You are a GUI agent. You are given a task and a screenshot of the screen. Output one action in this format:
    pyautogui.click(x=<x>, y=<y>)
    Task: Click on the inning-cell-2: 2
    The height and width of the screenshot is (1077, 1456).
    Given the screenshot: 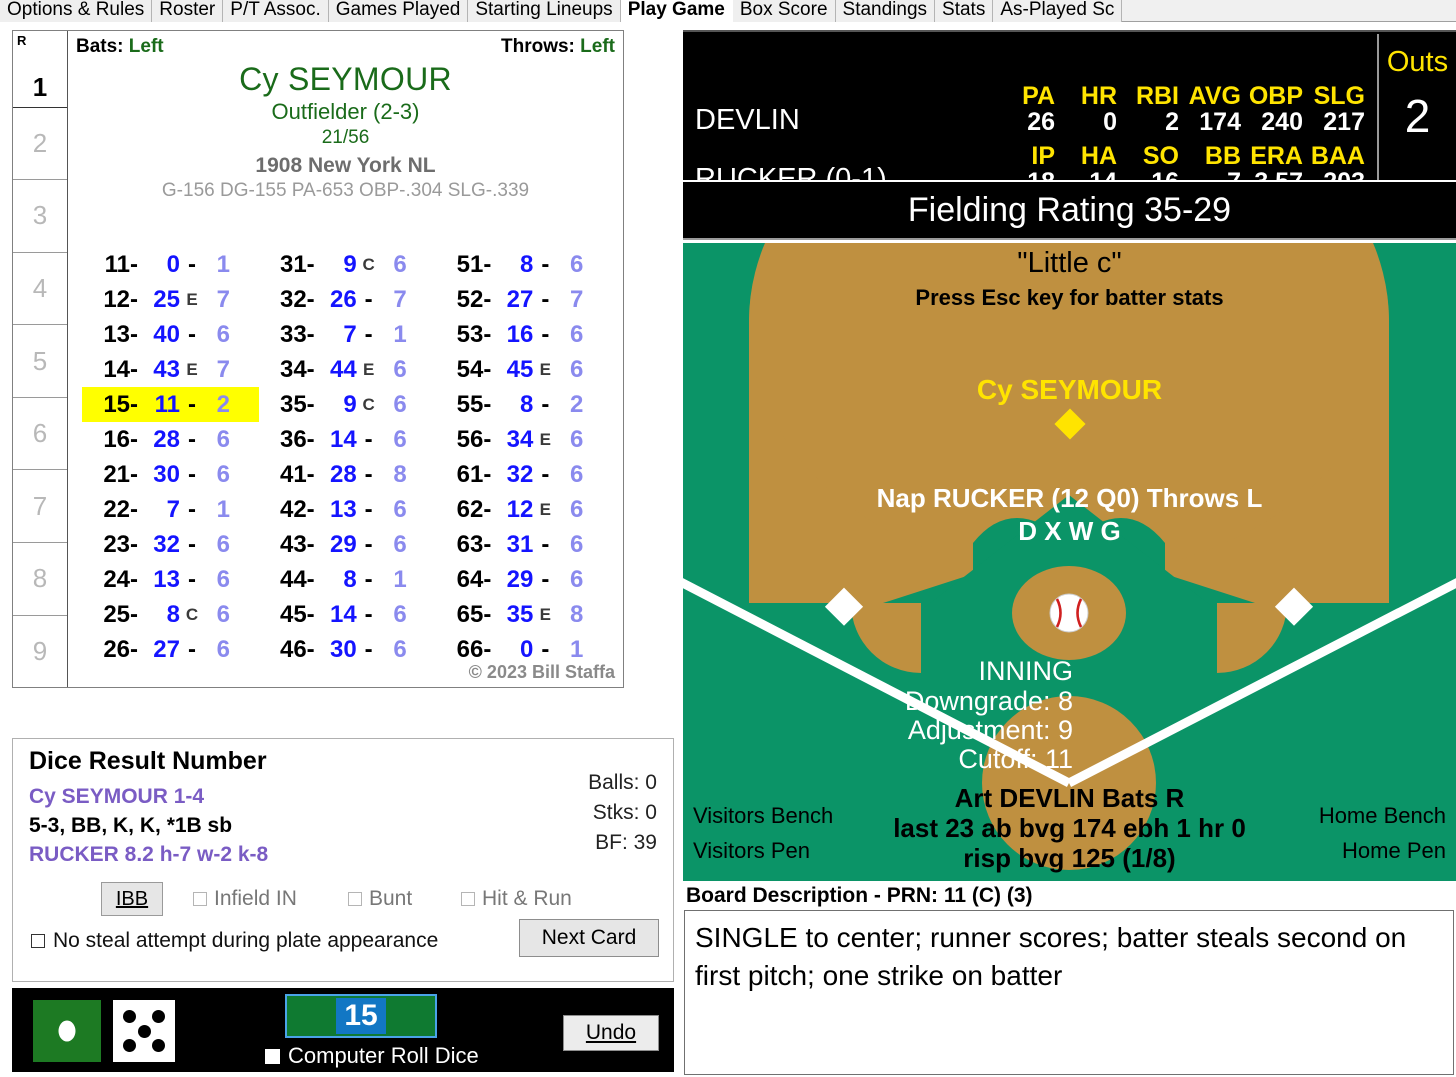 What is the action you would take?
    pyautogui.click(x=40, y=144)
    